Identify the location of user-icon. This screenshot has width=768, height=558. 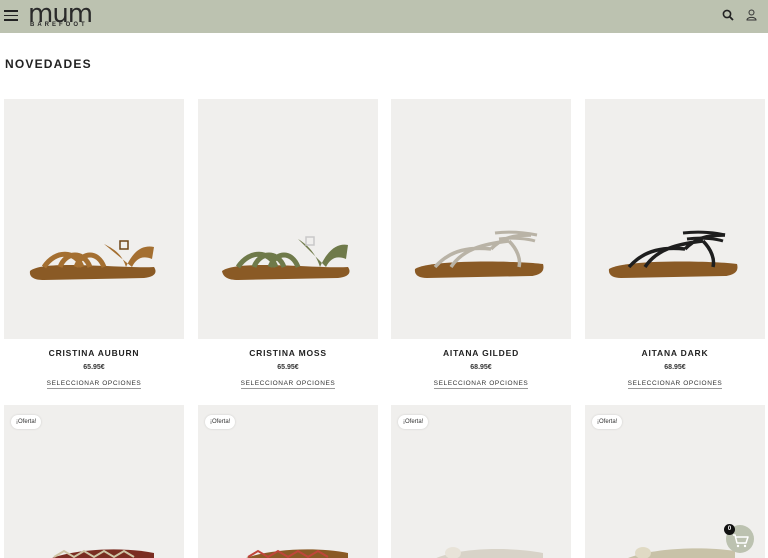
(751, 15).